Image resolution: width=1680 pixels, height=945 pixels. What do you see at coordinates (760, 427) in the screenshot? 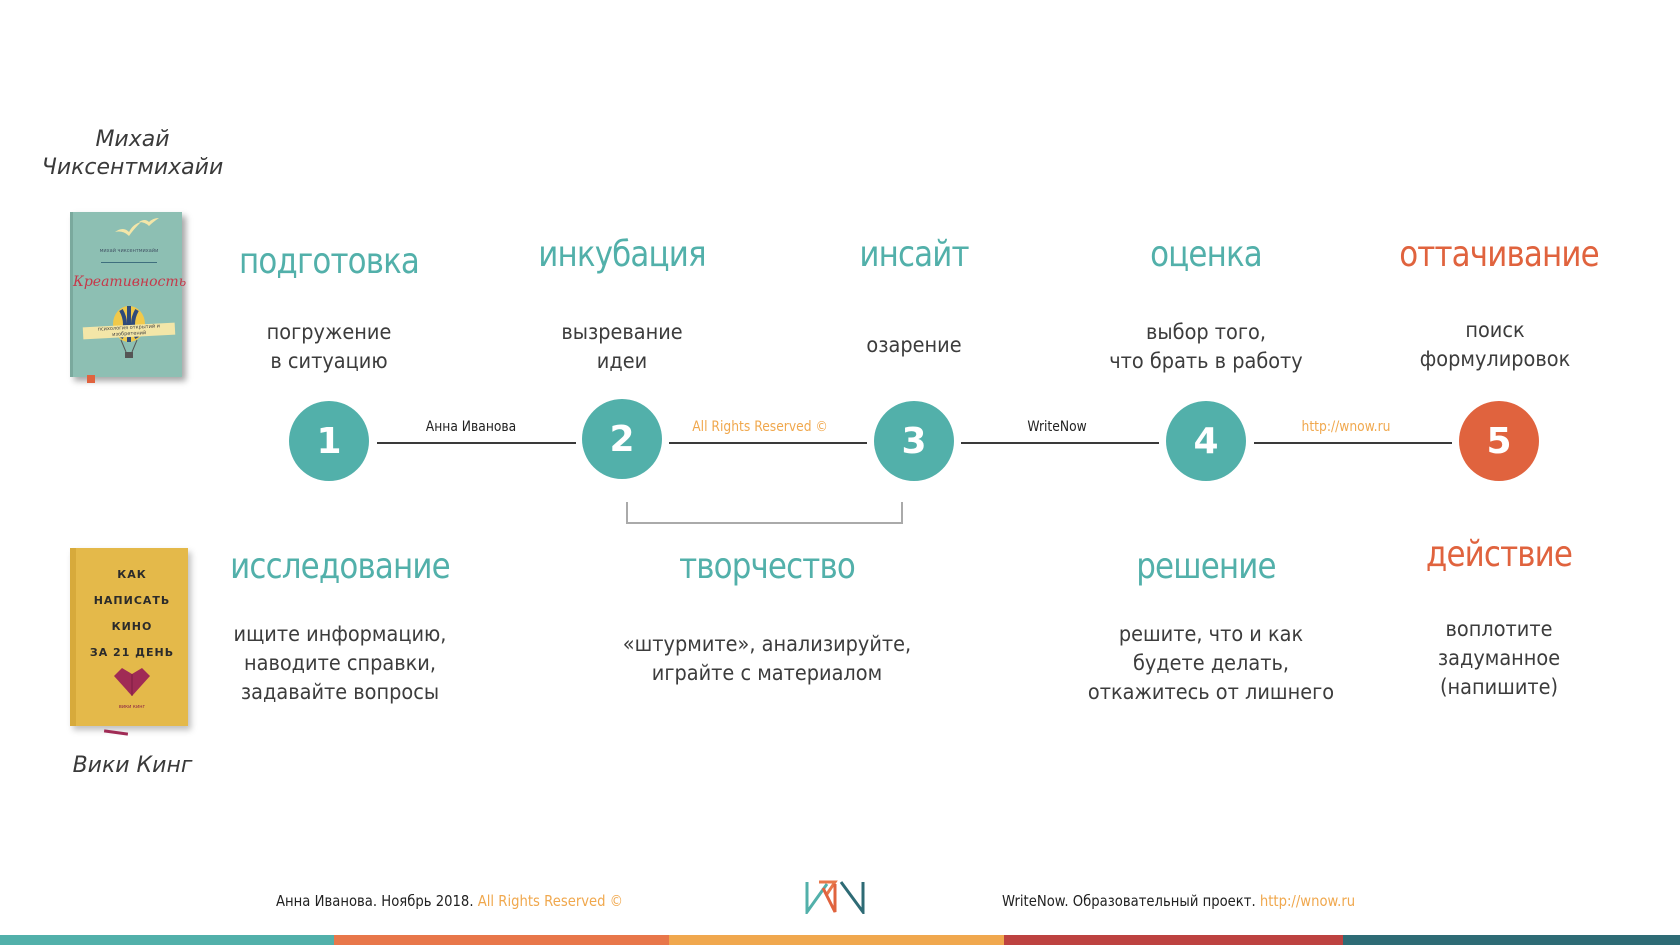
I see `connector-label-rights: All Rights Reserved ©` at bounding box center [760, 427].